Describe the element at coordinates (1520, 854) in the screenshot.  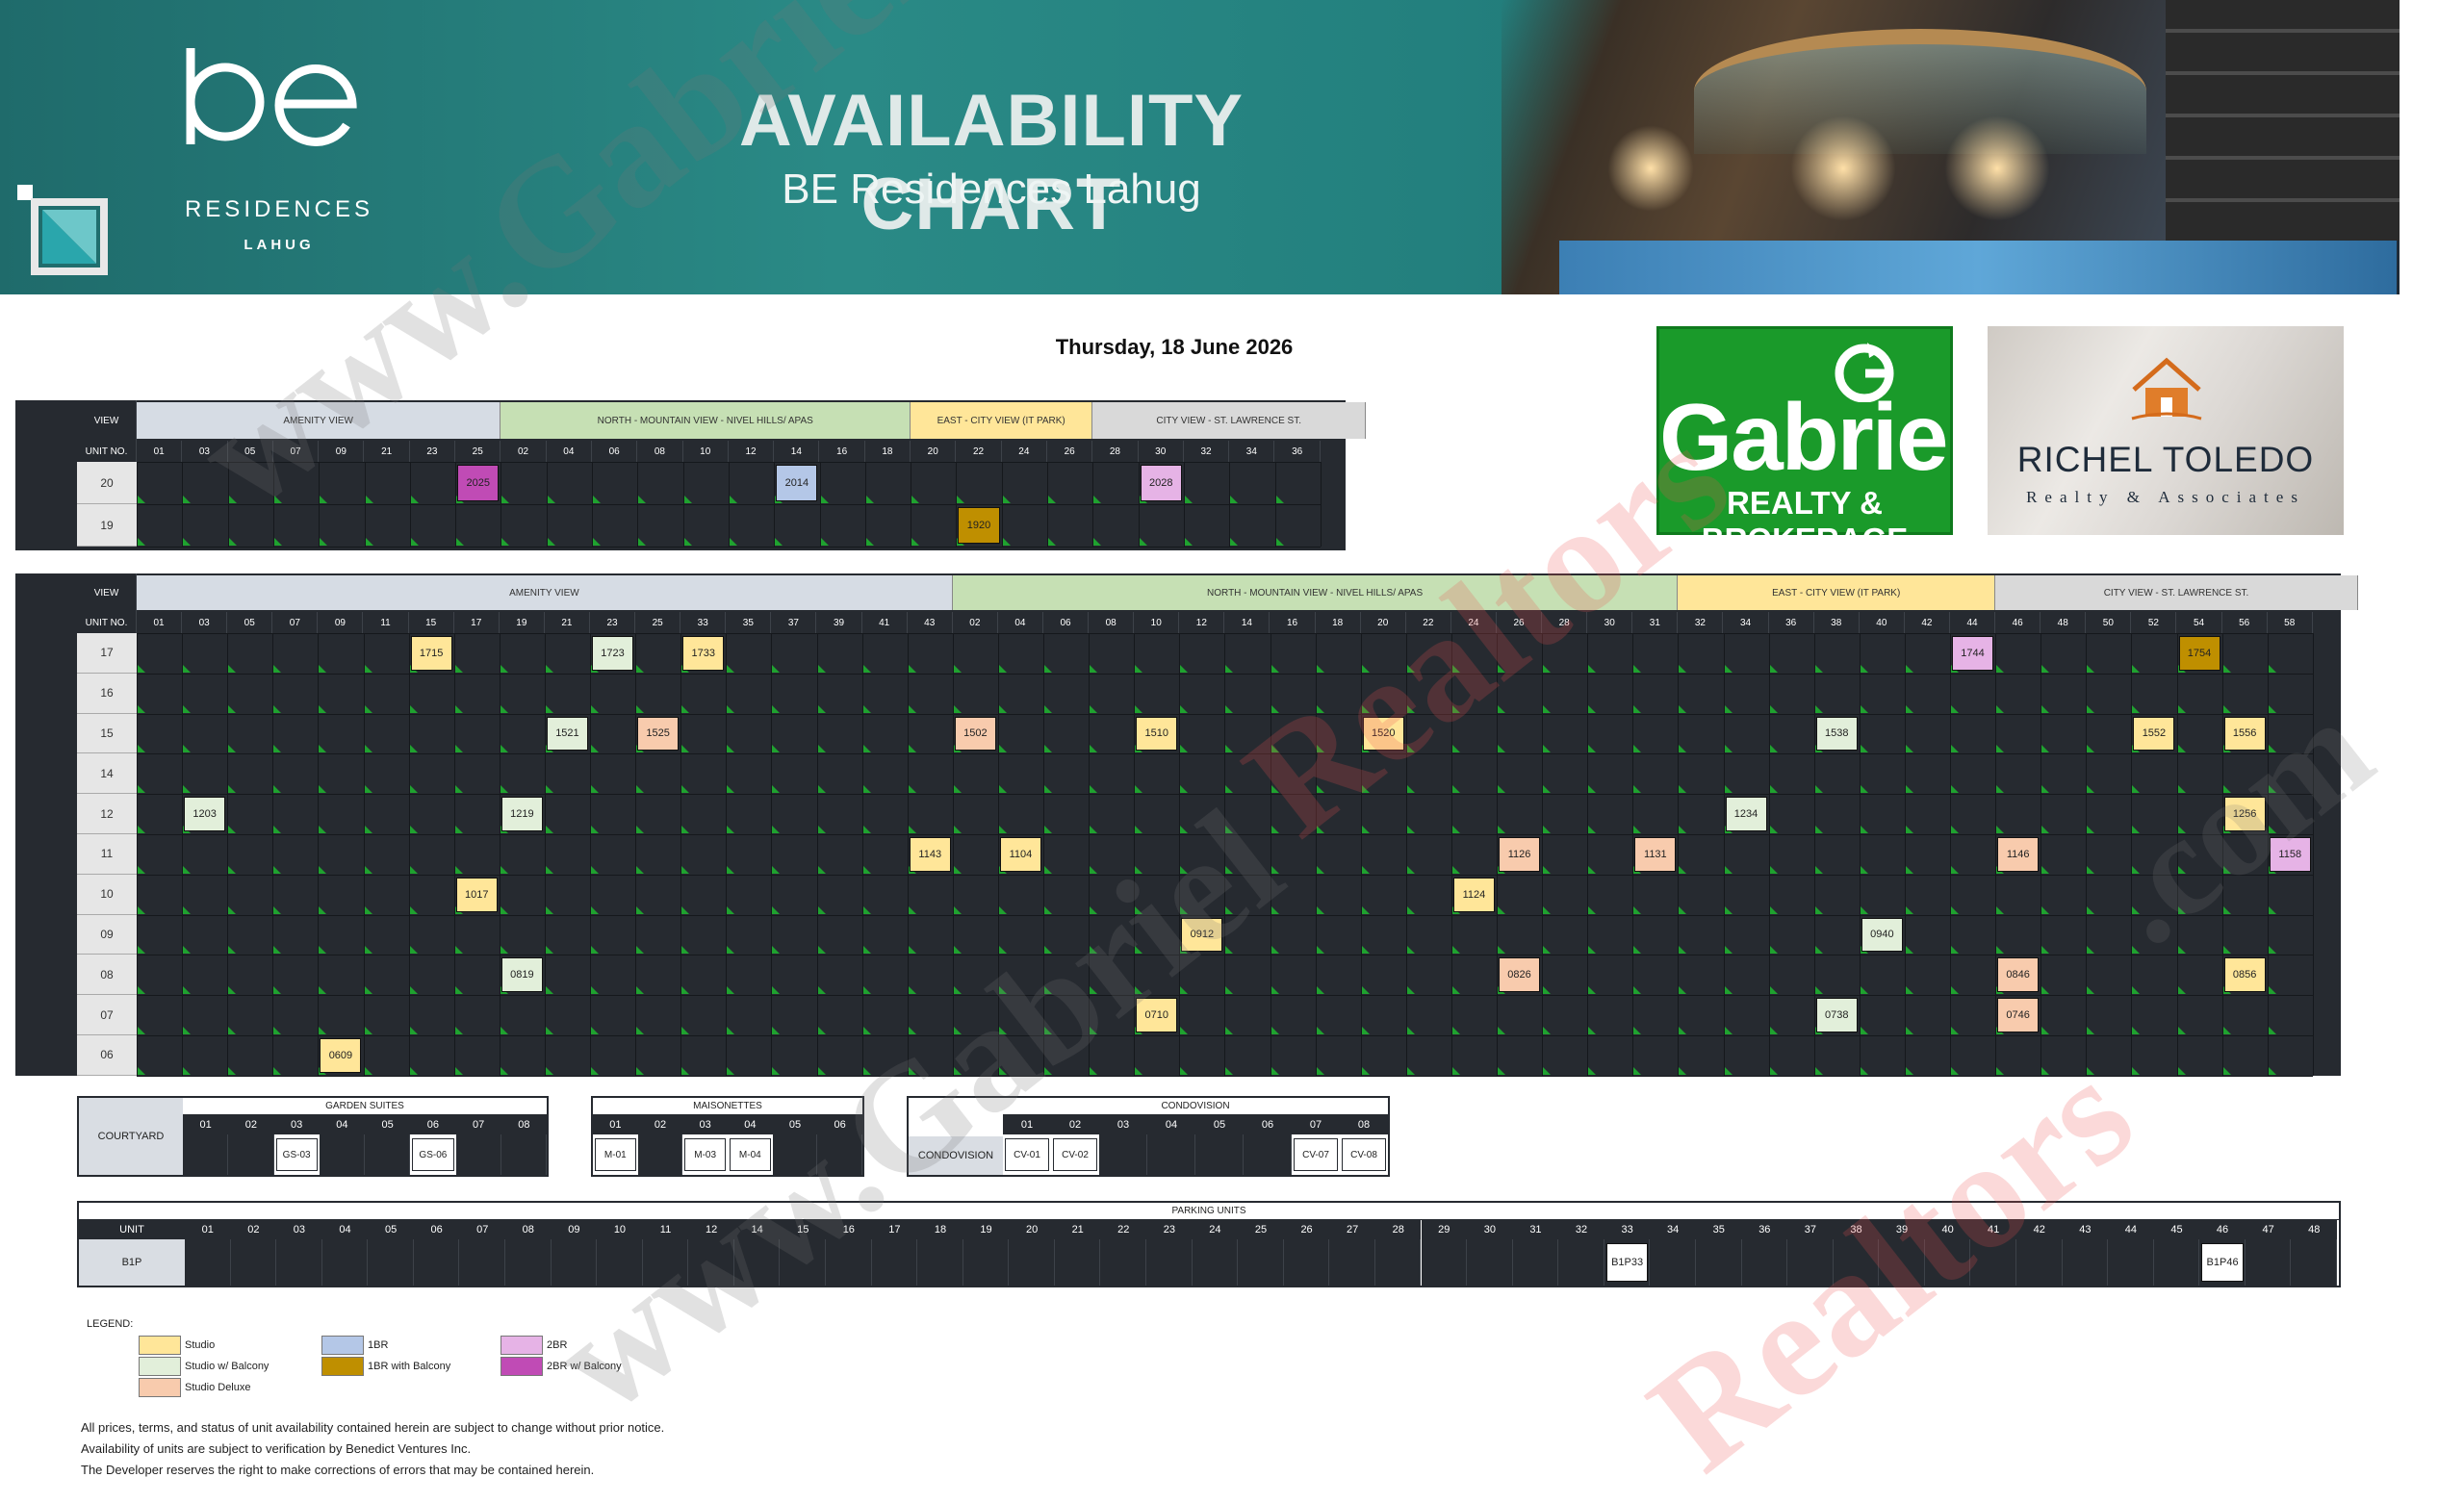
I see `available-unit: 1126` at that location.